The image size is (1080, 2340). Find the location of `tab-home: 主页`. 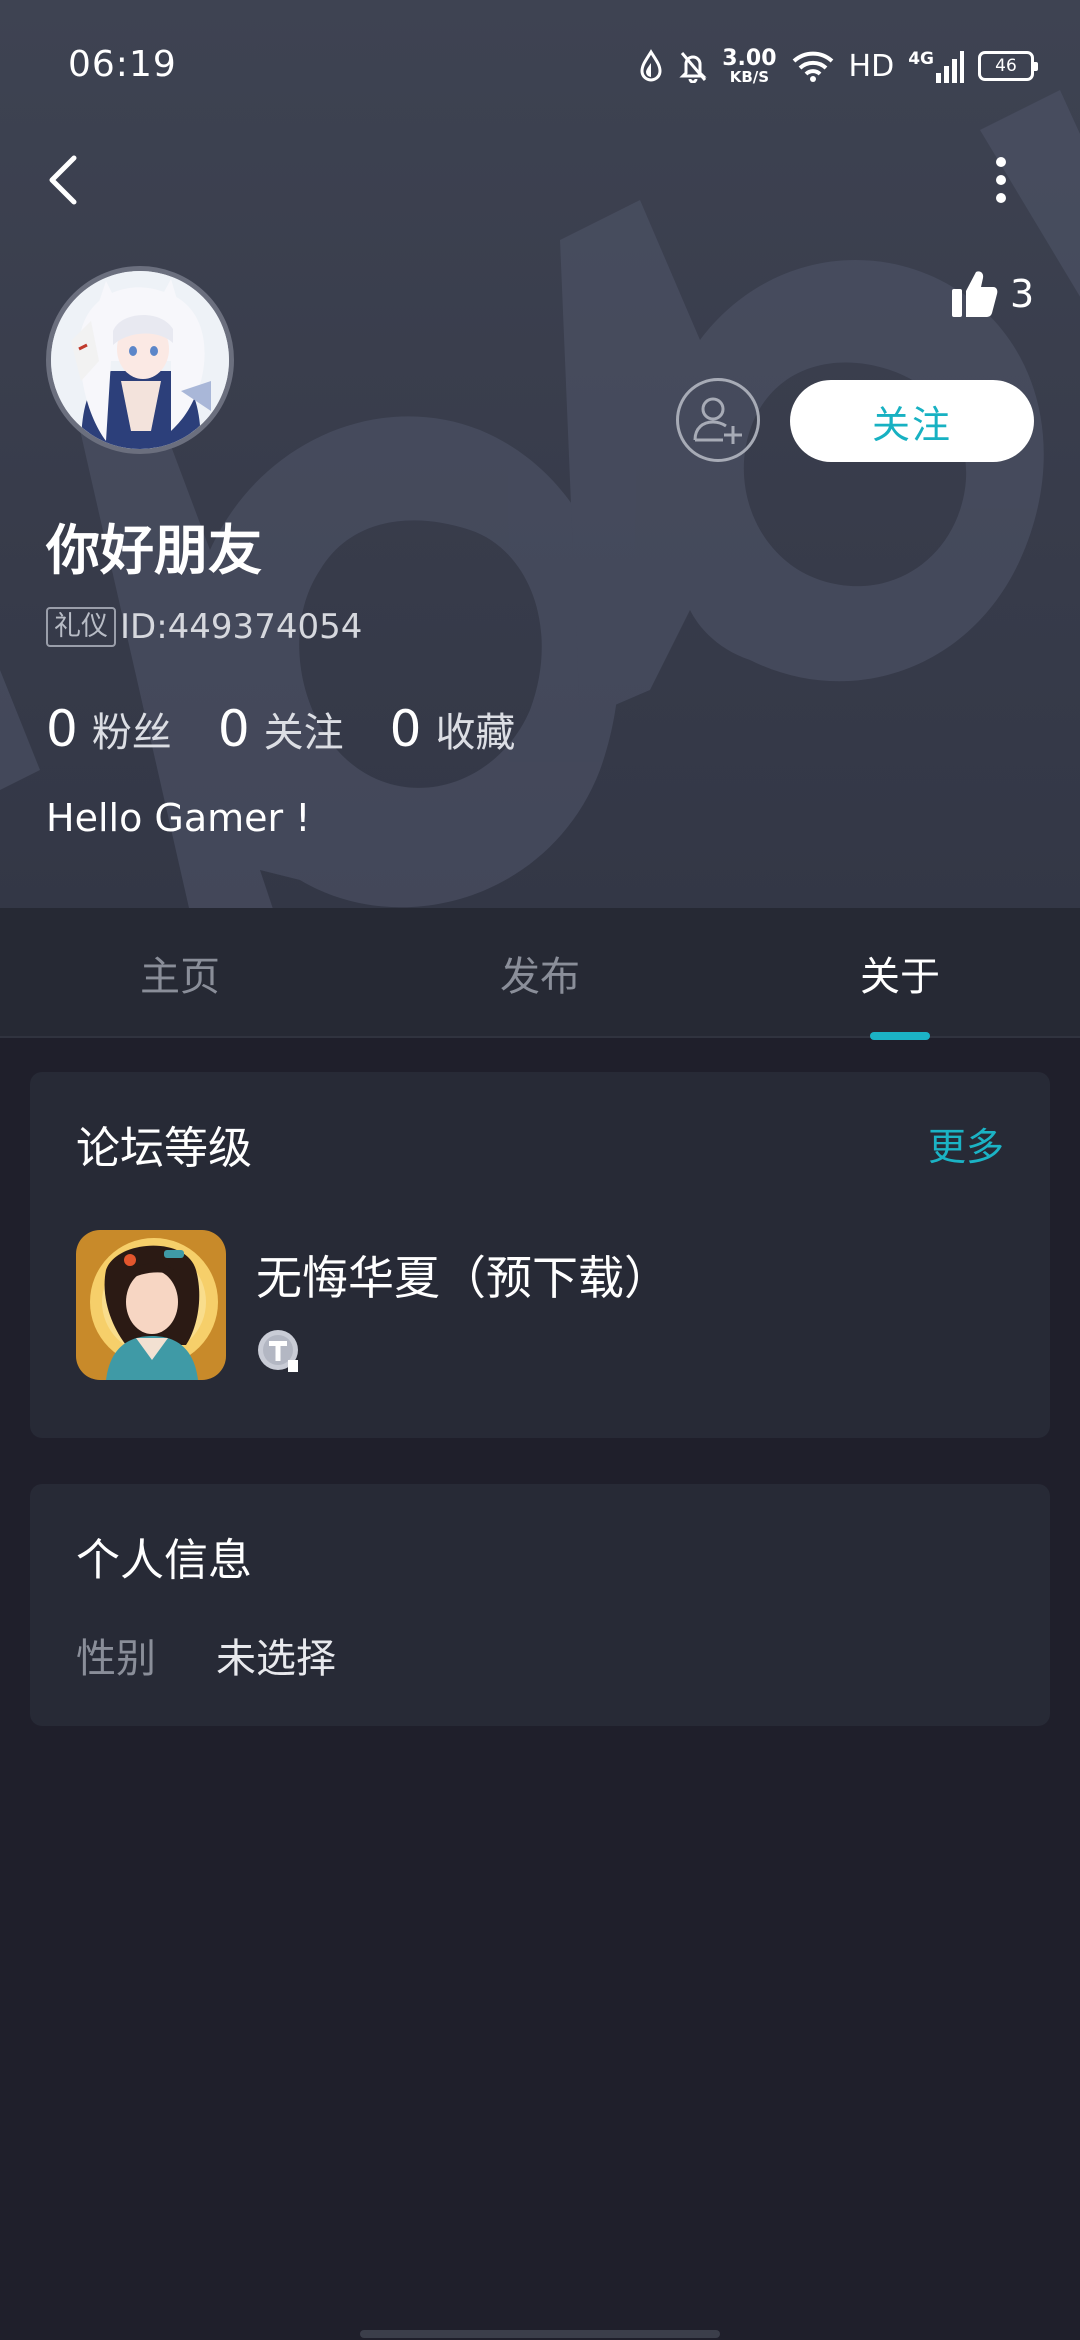

tab-home: 主页 is located at coordinates (180, 973).